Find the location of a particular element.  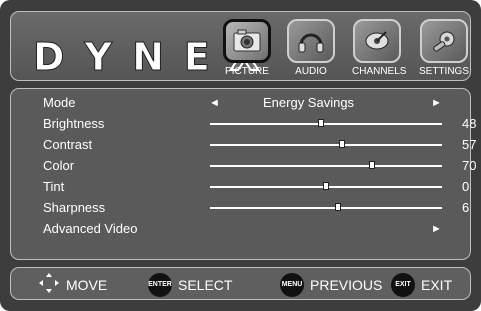

sharpness-label: Sharpness is located at coordinates (74, 207).